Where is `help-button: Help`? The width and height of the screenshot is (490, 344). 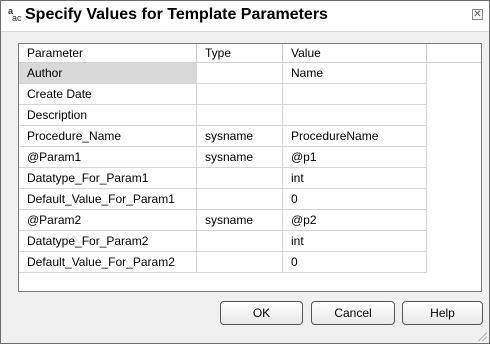 help-button: Help is located at coordinates (442, 313).